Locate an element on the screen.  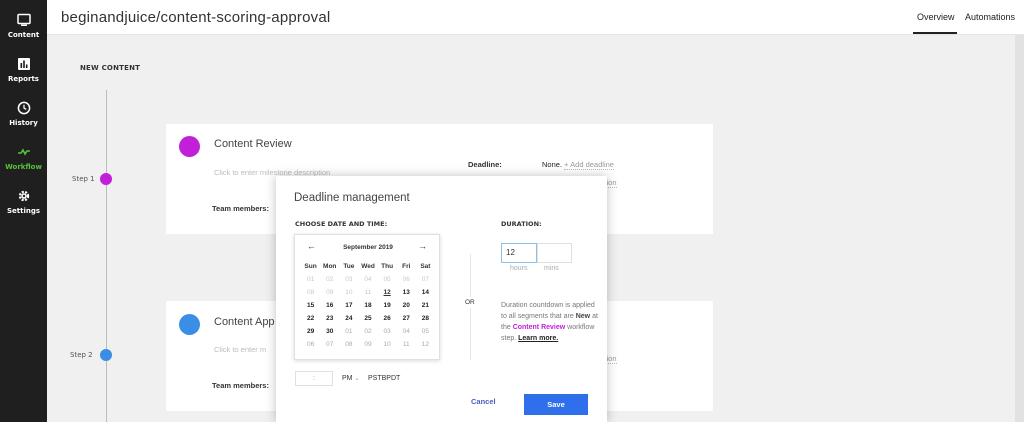
calendar-day: 29 is located at coordinates (310, 331).